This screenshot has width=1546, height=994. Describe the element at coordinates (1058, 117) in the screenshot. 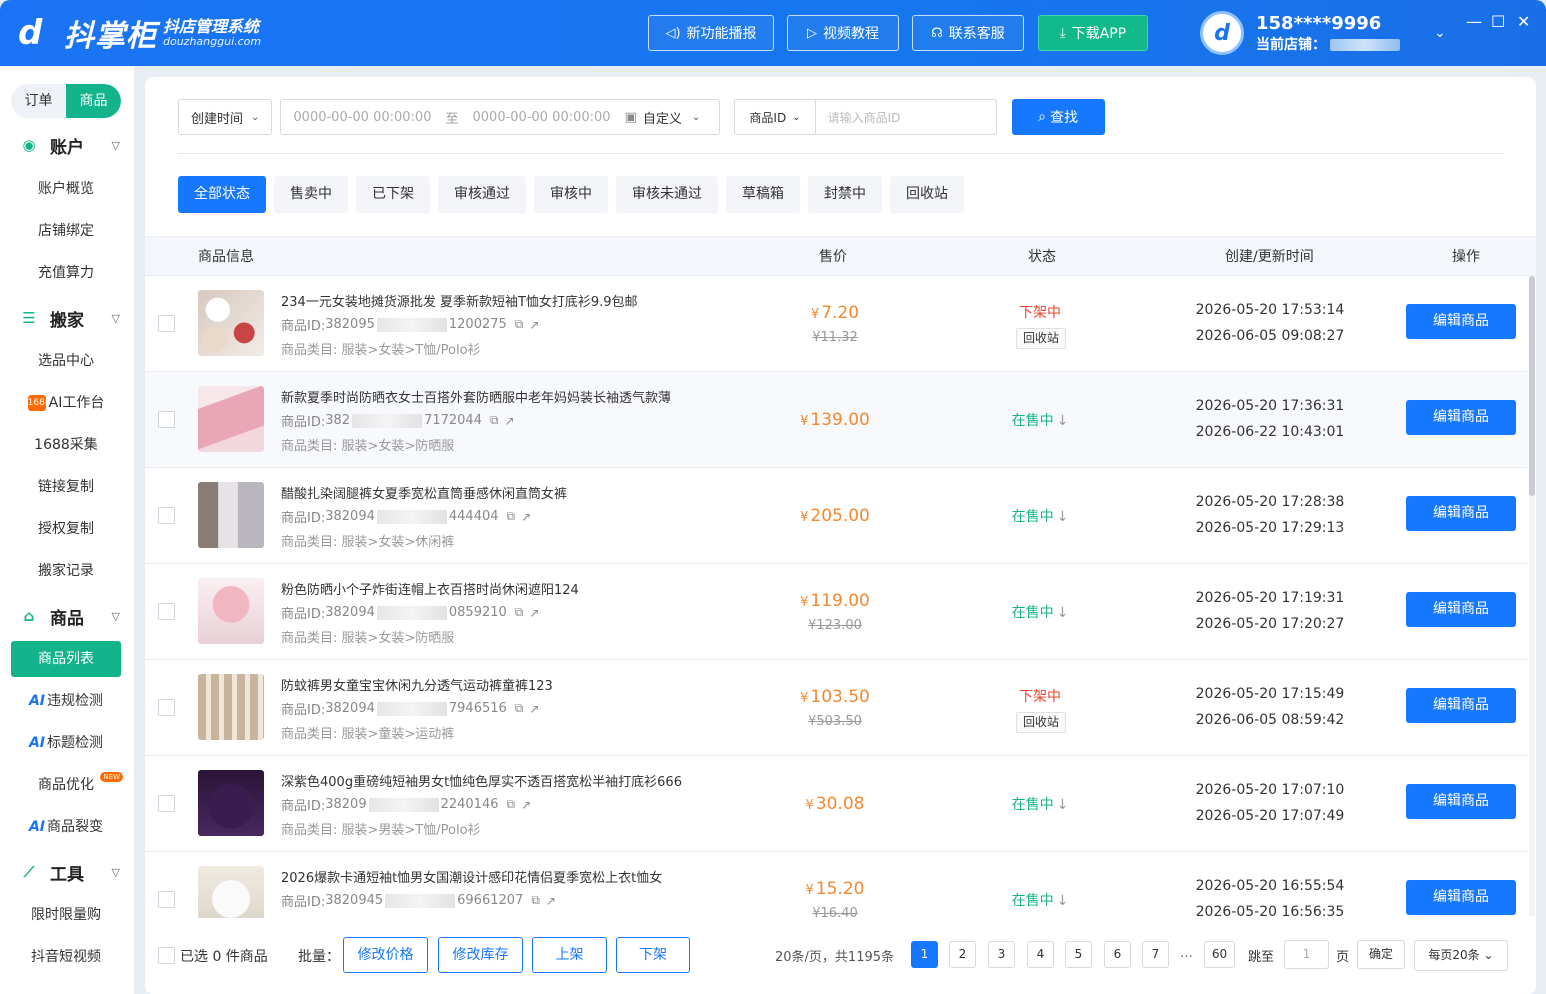

I see `search-button: ⌕ 查找` at that location.